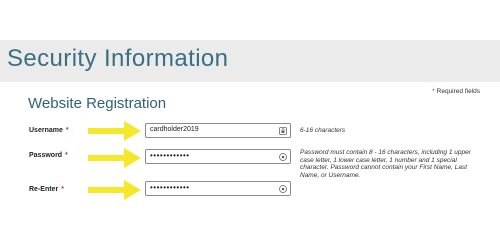  What do you see at coordinates (170, 187) in the screenshot?
I see `reenter-password-value: ••••••••••••` at bounding box center [170, 187].